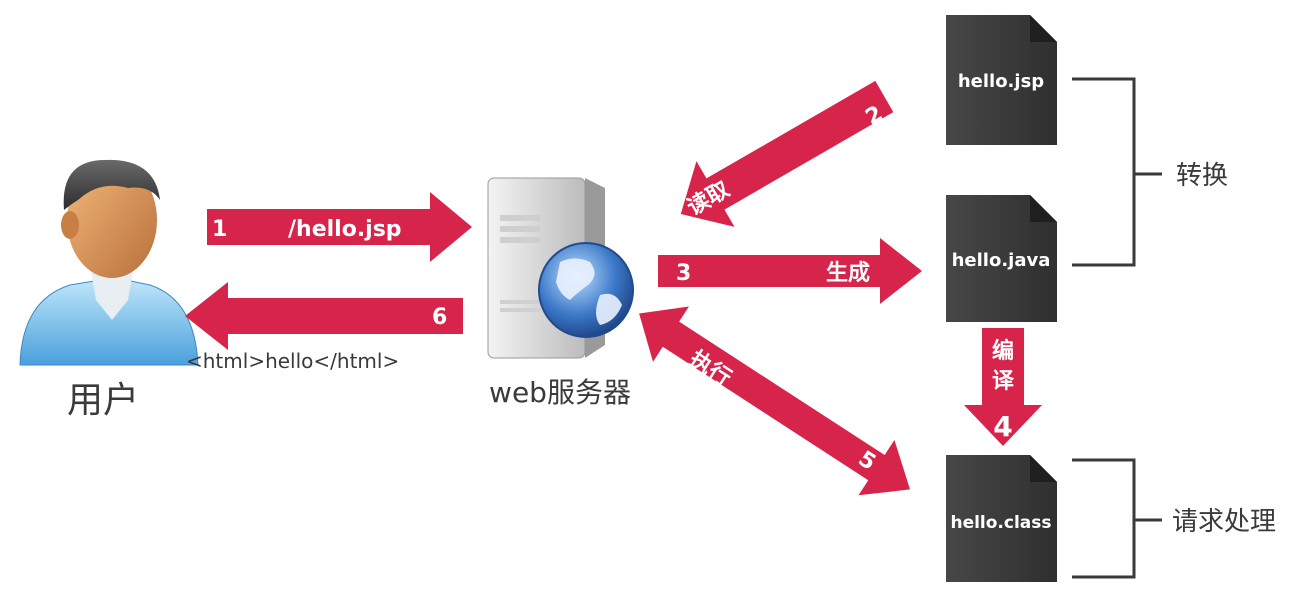 The width and height of the screenshot is (1312, 591). Describe the element at coordinates (103, 400) in the screenshot. I see `user-label: 用户` at that location.